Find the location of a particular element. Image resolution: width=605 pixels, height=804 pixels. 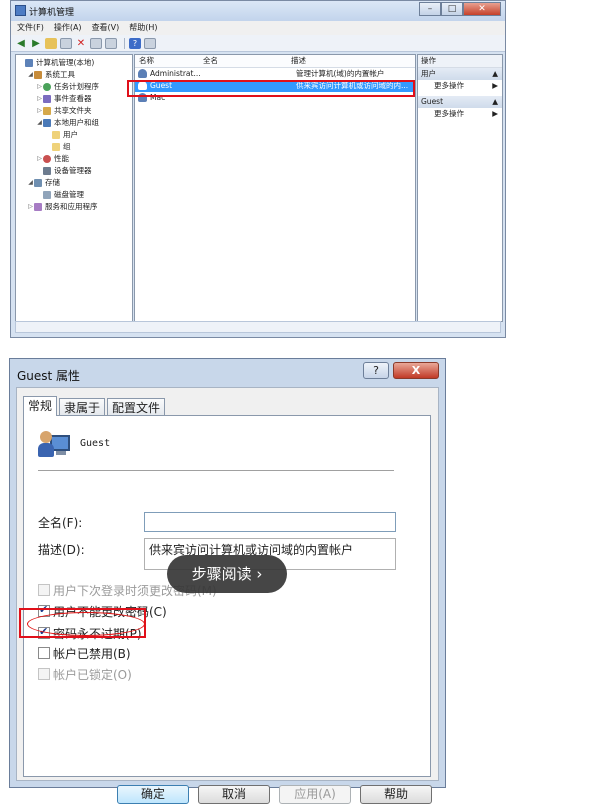

dialog-buttons: 确定 取消 应用(A) 帮助 is located at coordinates (279, 794).